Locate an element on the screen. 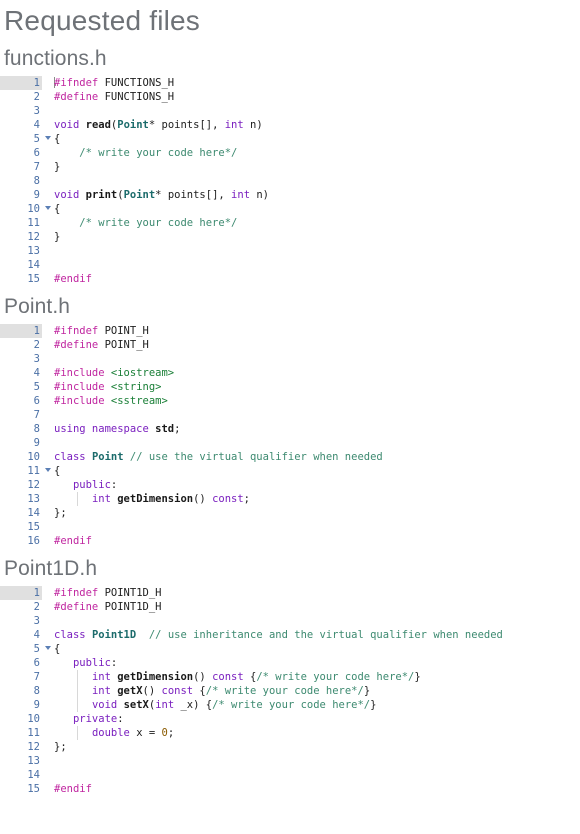 The width and height of the screenshot is (580, 834). code-text: #include <string> is located at coordinates (311, 387).